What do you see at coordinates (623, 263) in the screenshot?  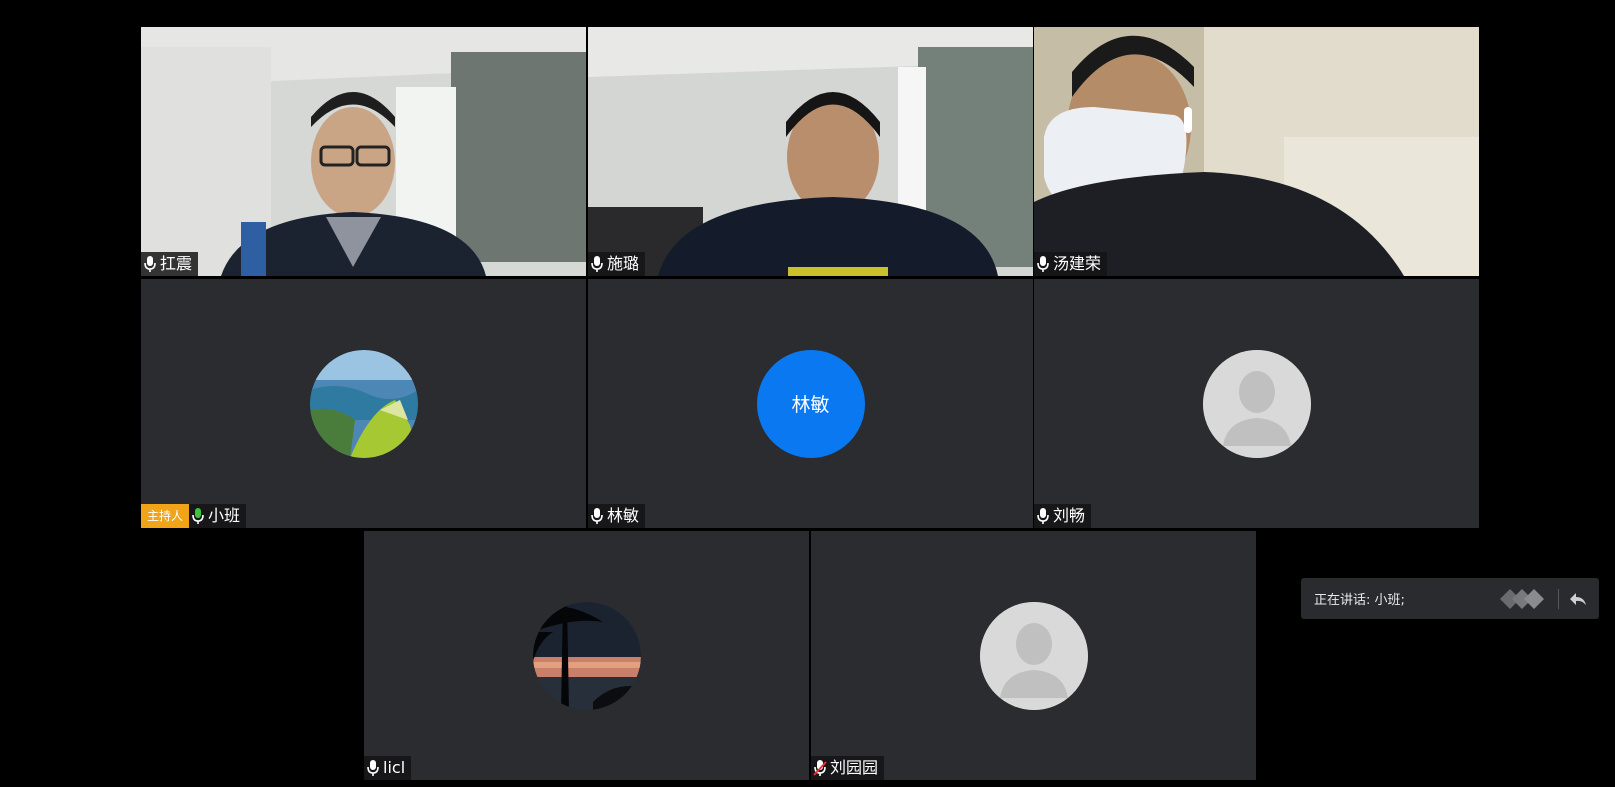 I see `participant-name: 施璐` at bounding box center [623, 263].